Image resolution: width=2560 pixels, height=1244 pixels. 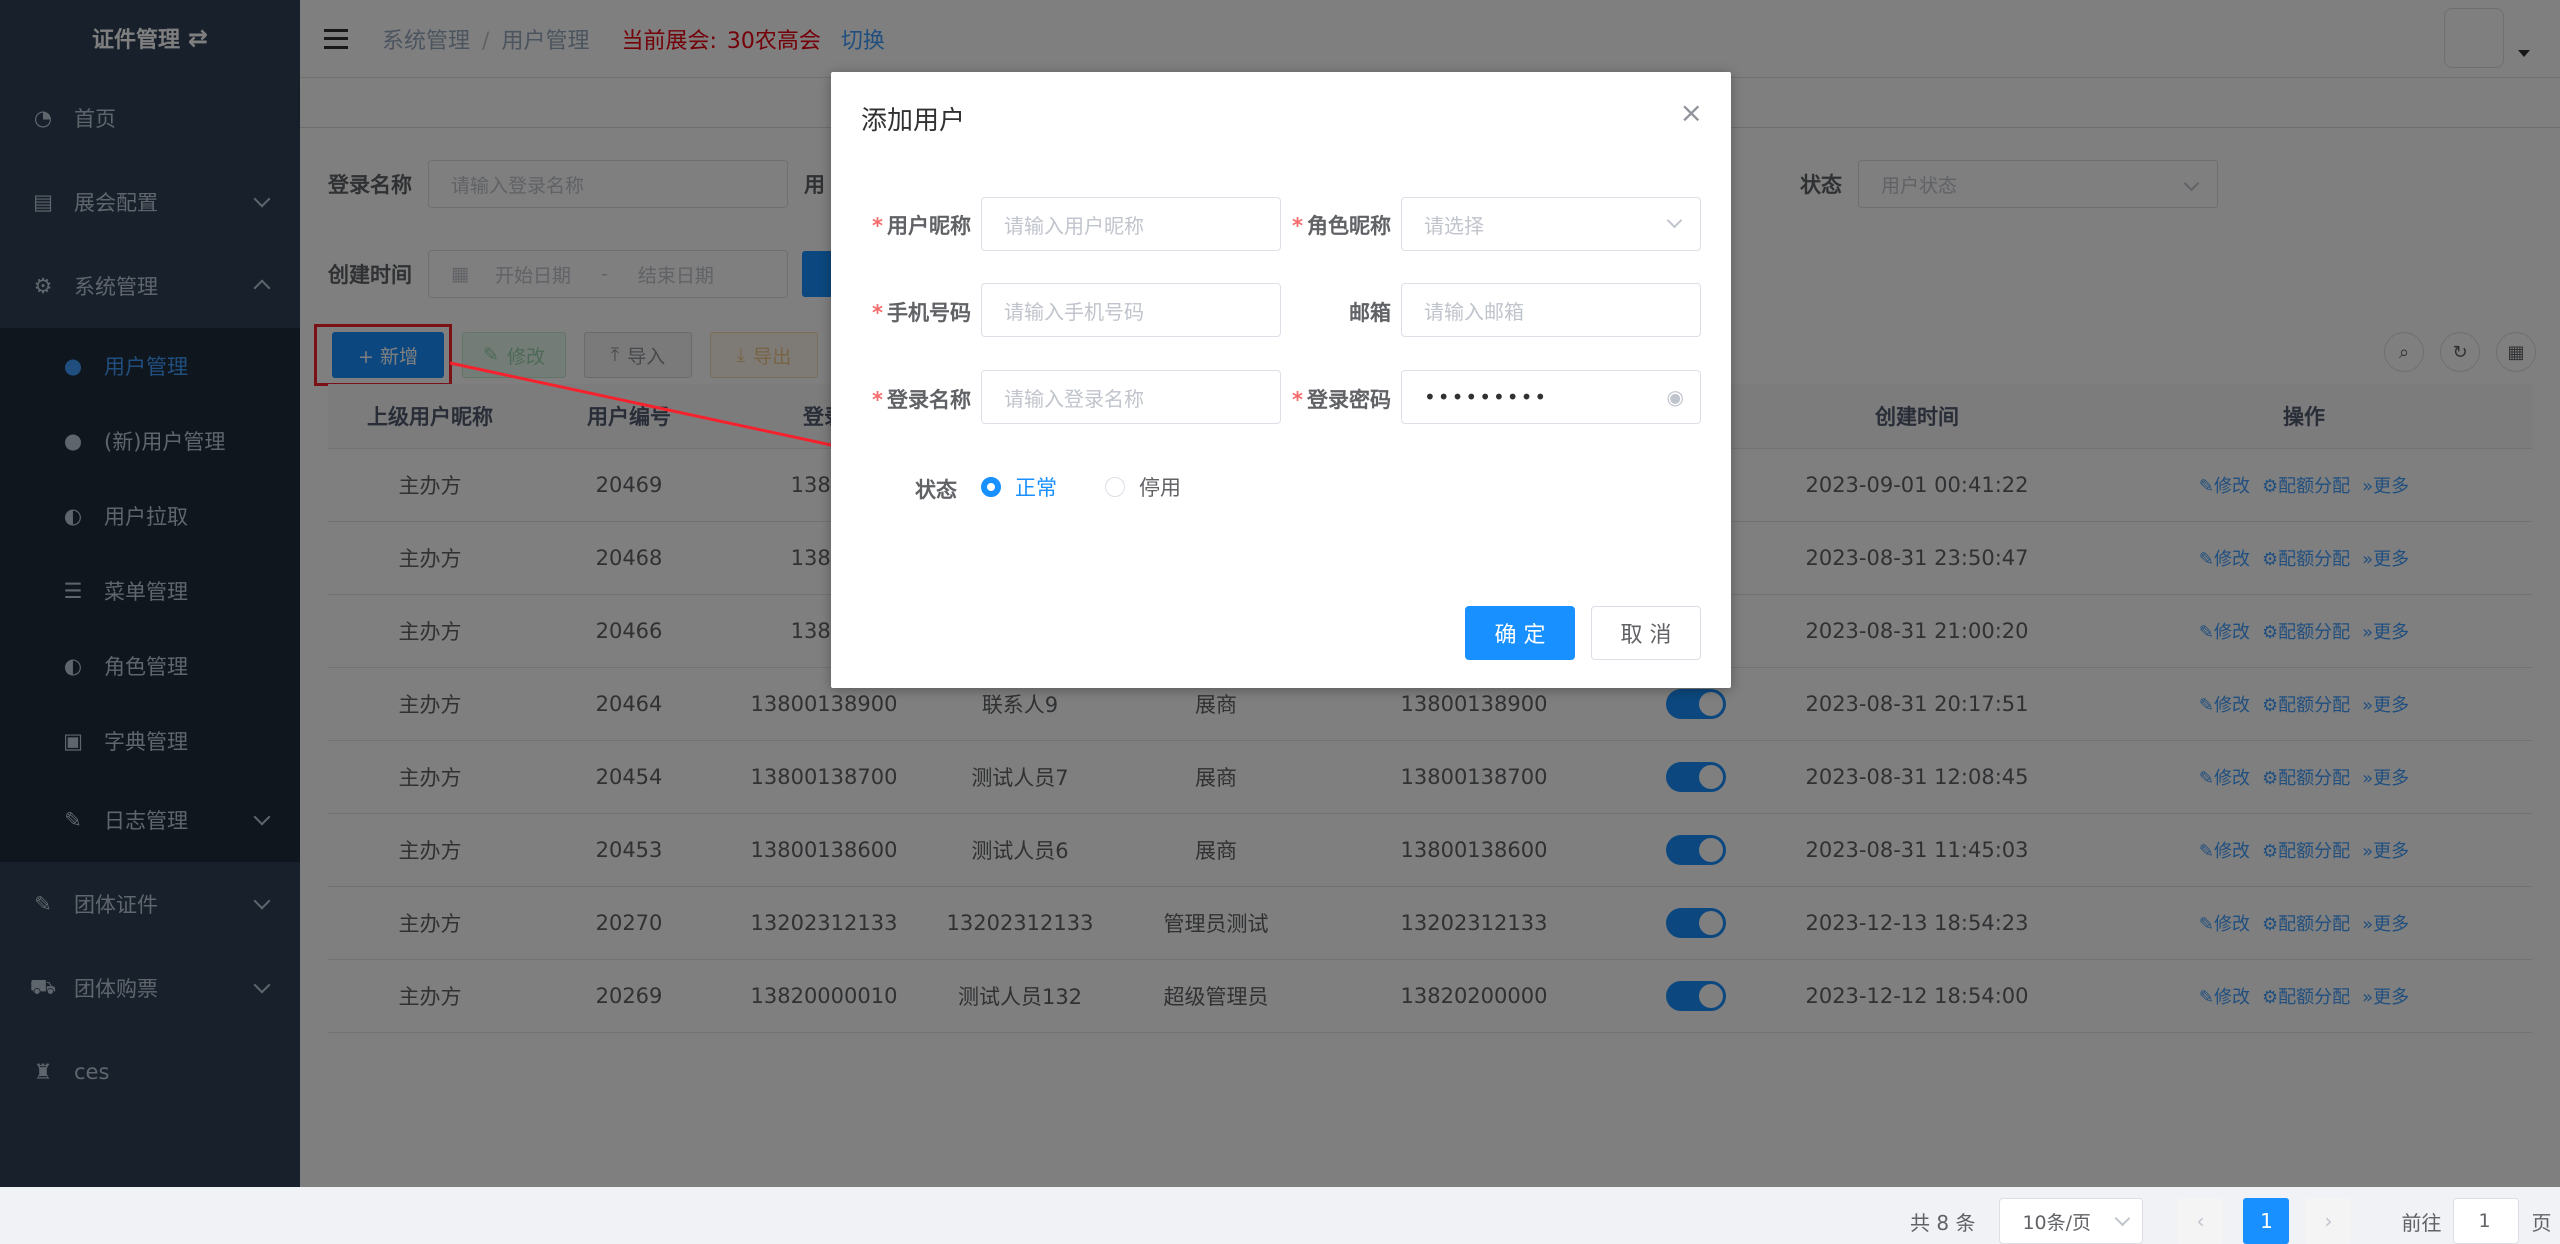 I want to click on prev-page-button: ‹, so click(x=2200, y=1221).